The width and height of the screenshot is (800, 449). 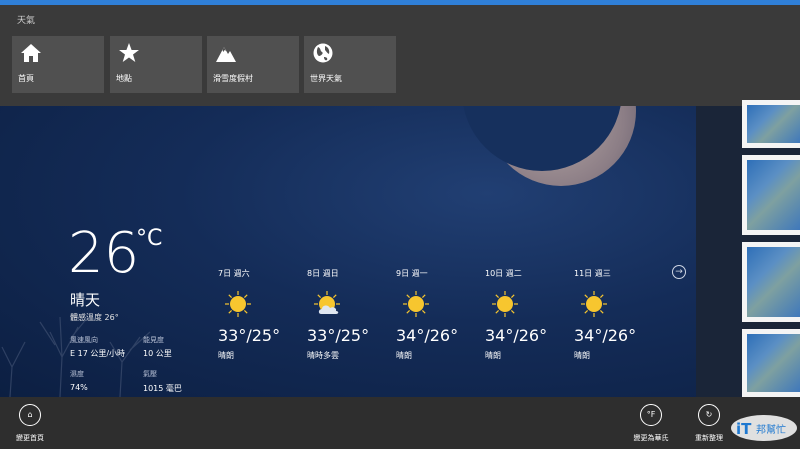 What do you see at coordinates (258, 314) in the screenshot?
I see `forecast-day: 7日 週六 33°/25° 晴朗` at bounding box center [258, 314].